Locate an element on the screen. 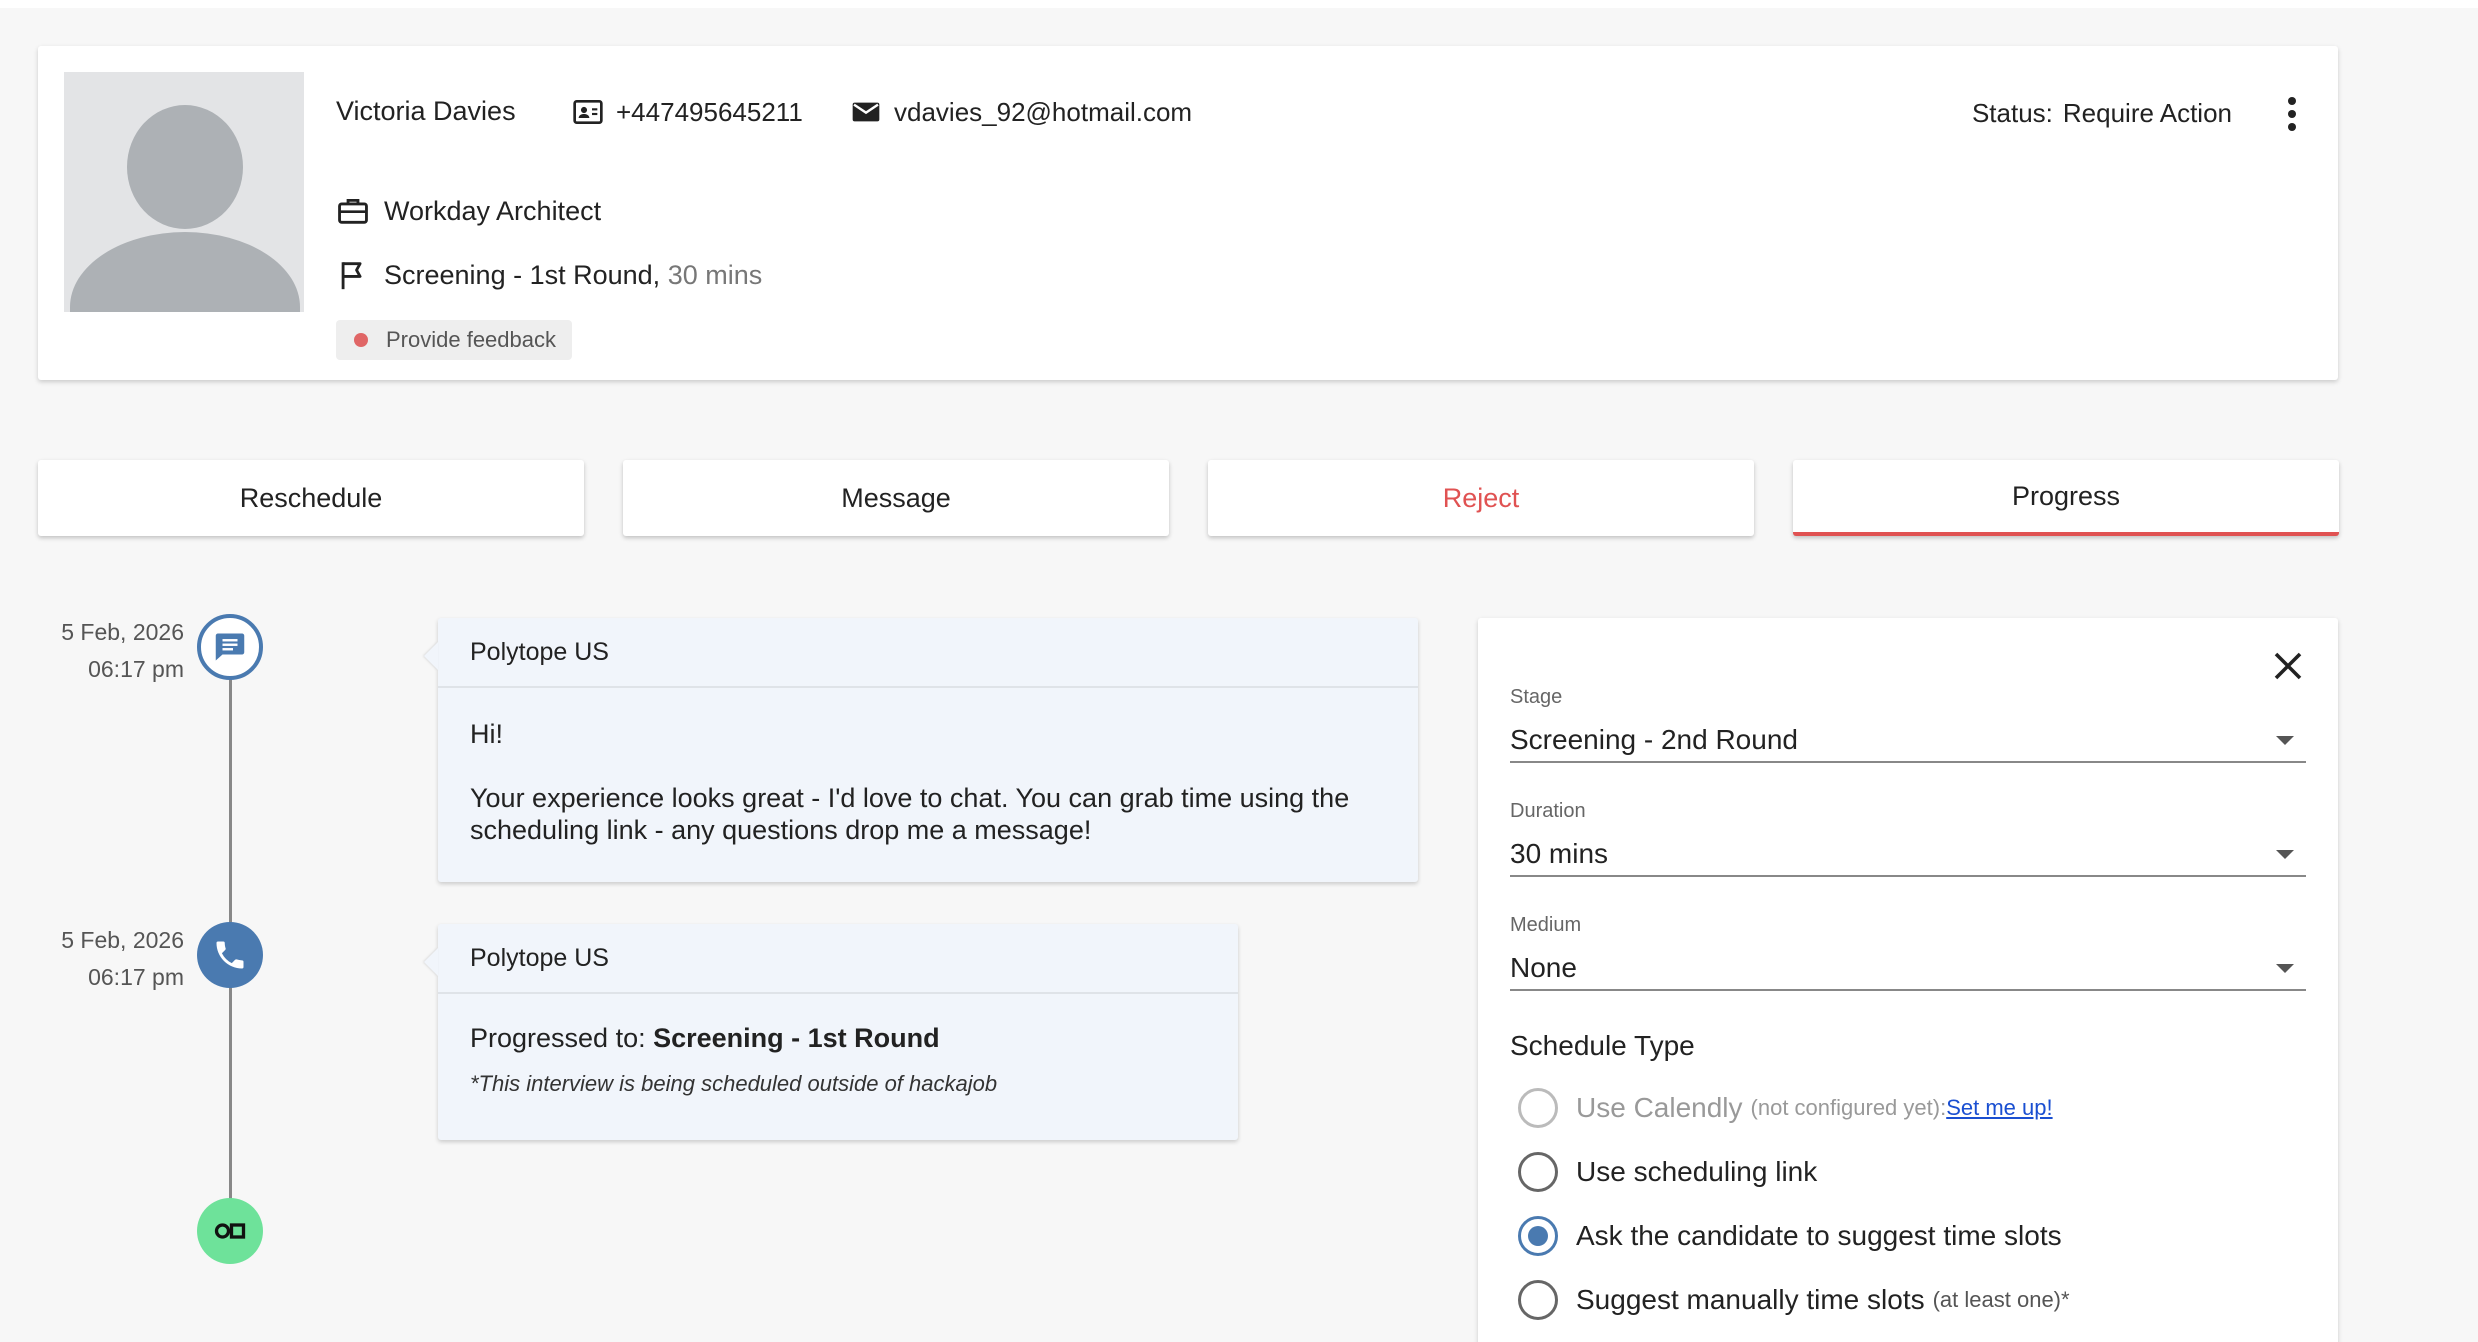  timeline-date-2: 5 Feb, 2026 06:17 pm is located at coordinates (122, 958).